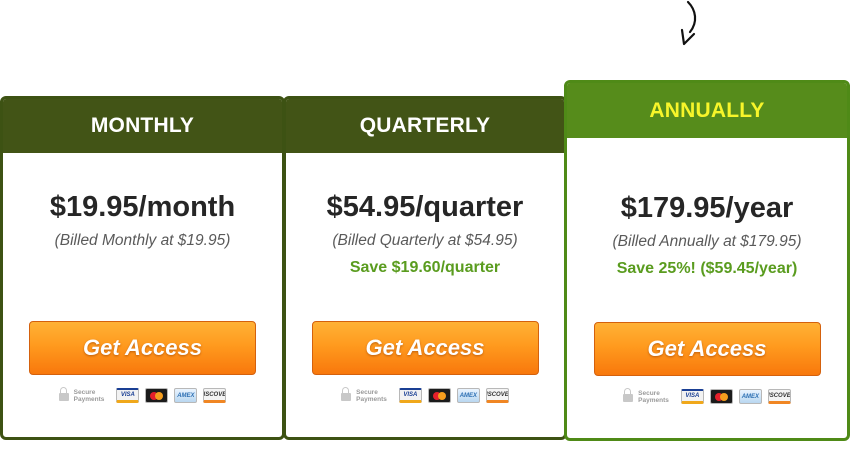 Image resolution: width=850 pixels, height=468 pixels. I want to click on get-access-button-quarterly: Get Access, so click(425, 348).